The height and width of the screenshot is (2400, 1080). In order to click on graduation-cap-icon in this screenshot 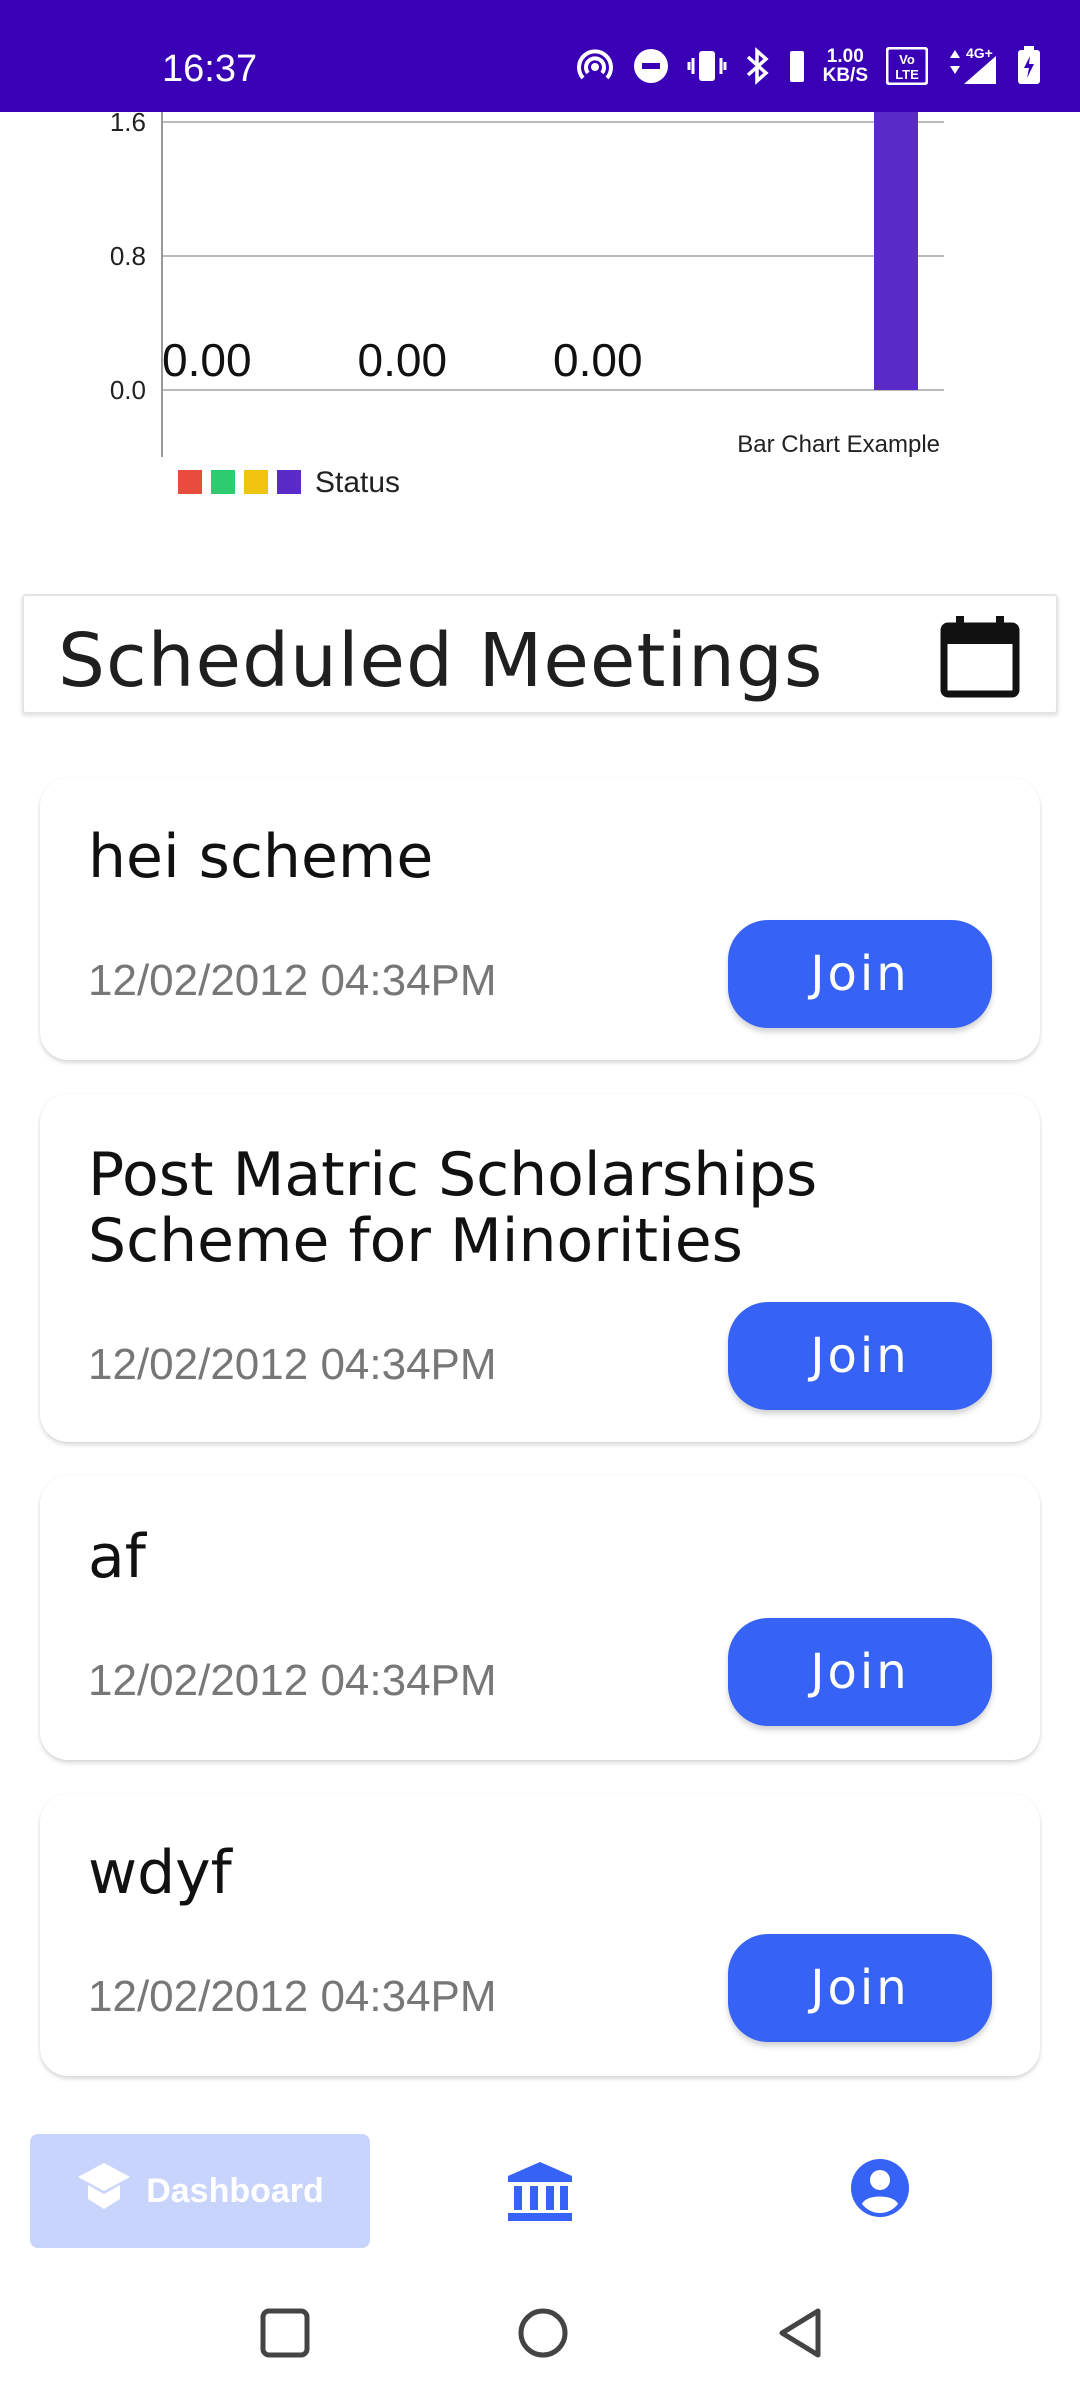, I will do `click(104, 2191)`.